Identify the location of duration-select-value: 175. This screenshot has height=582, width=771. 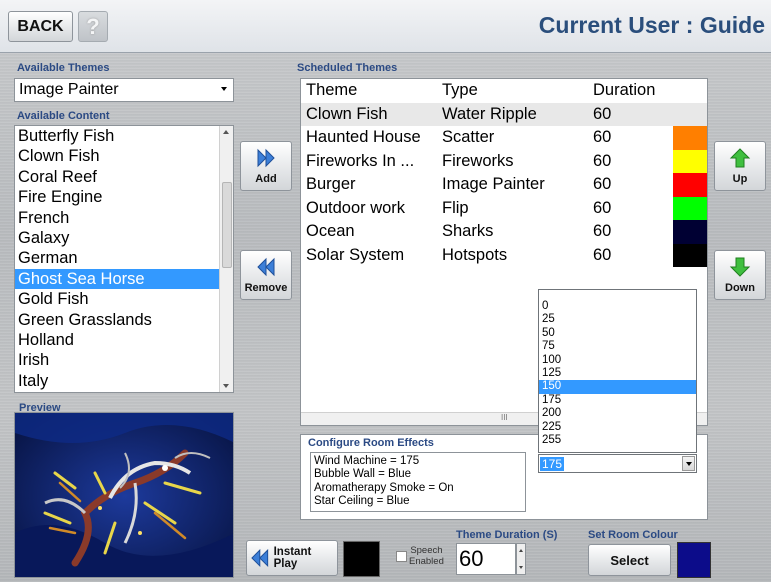
(552, 464).